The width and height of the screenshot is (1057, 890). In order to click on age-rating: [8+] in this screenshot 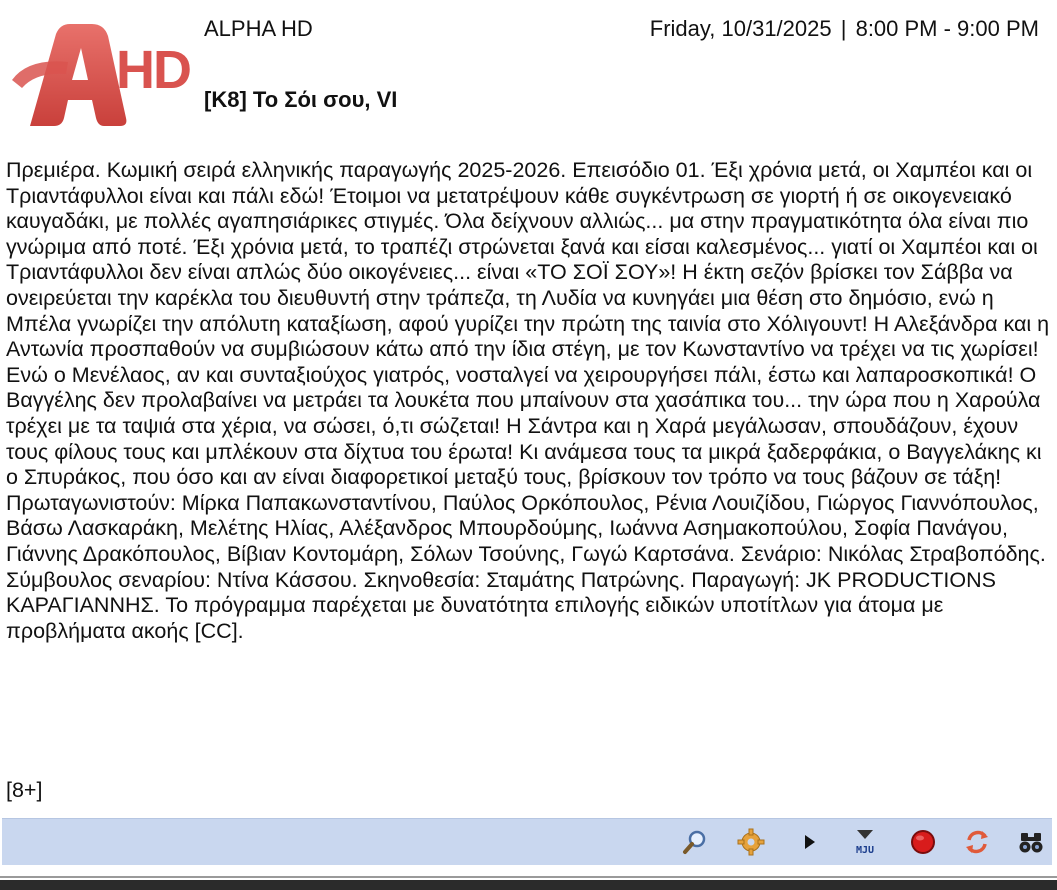, I will do `click(24, 790)`.